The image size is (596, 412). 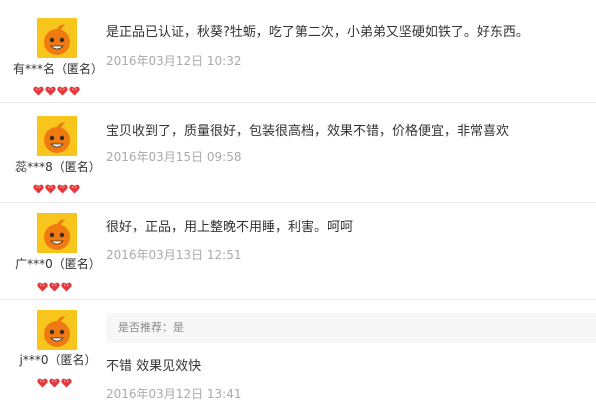 What do you see at coordinates (58, 359) in the screenshot?
I see `username: j***0（匿名）` at bounding box center [58, 359].